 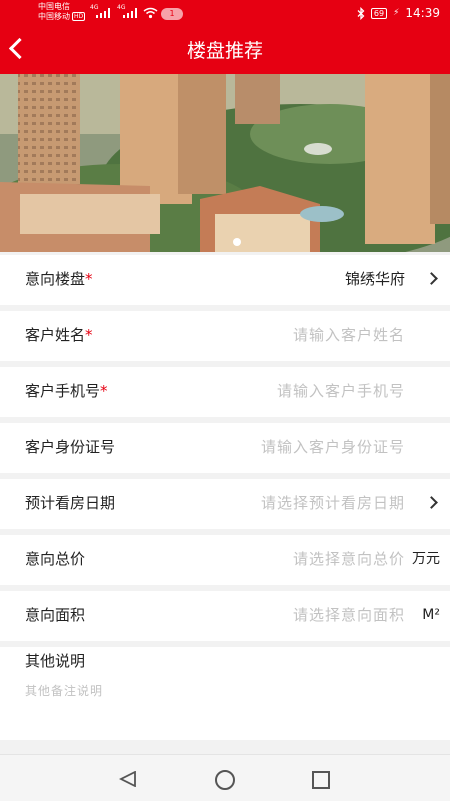 I want to click on total-price-picker: 请选择意向总价, so click(x=349, y=559).